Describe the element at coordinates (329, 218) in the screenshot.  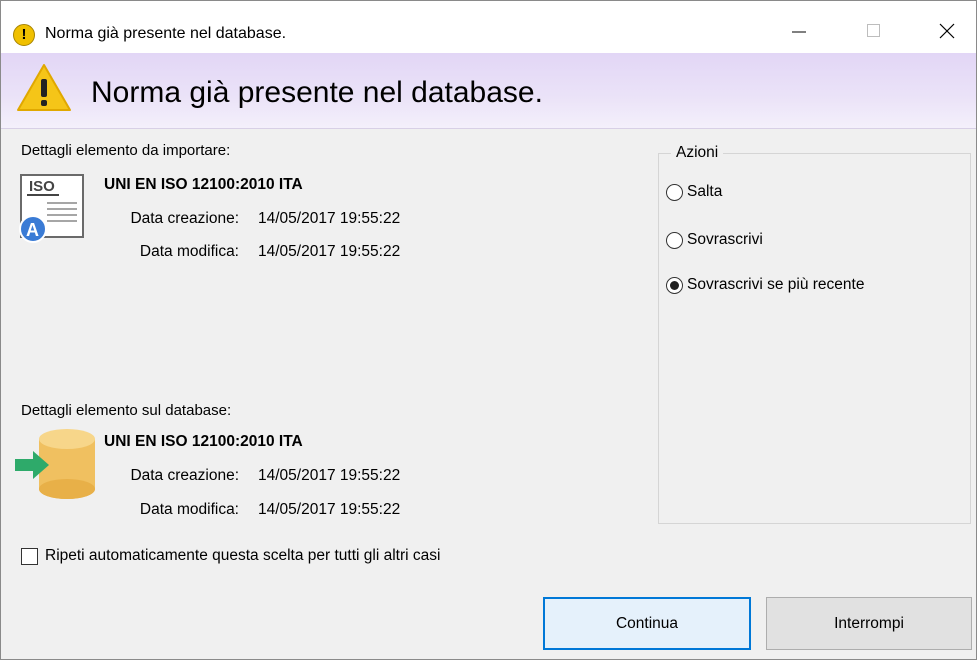
I see `import-created-value: 14/05/2017 19:55:22` at that location.